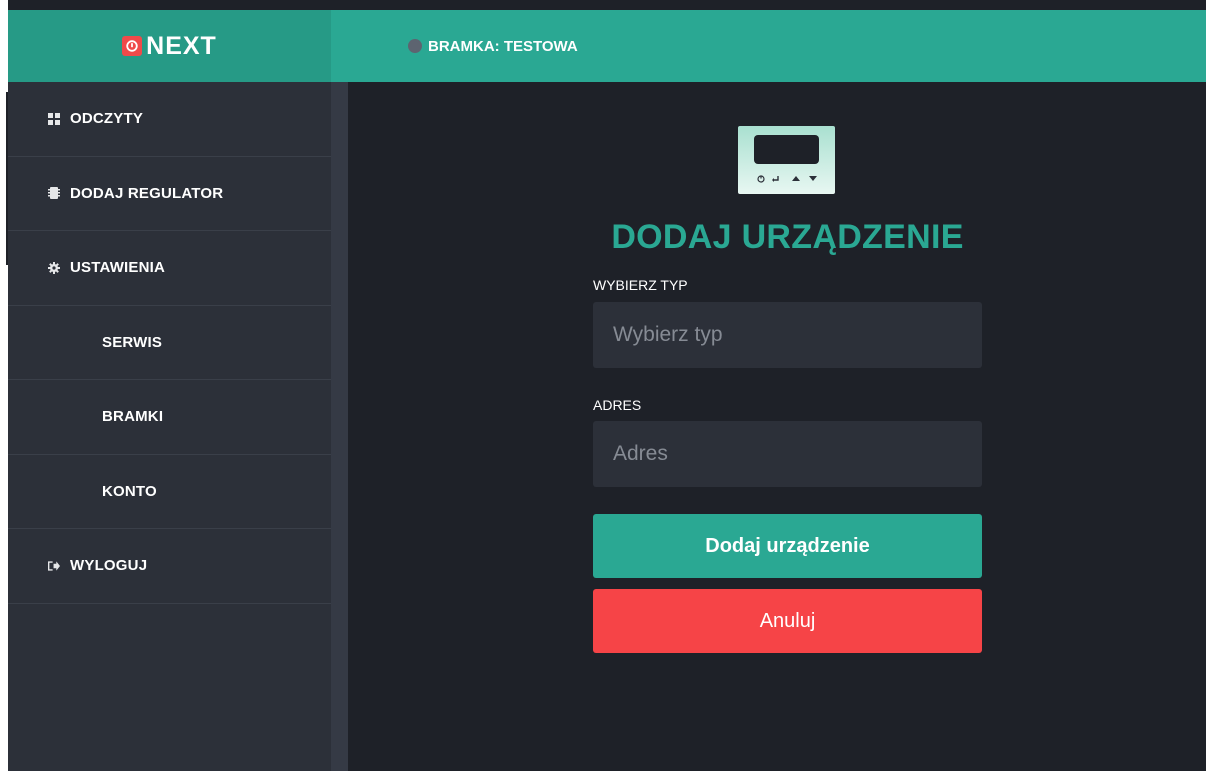 The height and width of the screenshot is (771, 1206). I want to click on type-field-label: WYBIERZ TYP, so click(640, 285).